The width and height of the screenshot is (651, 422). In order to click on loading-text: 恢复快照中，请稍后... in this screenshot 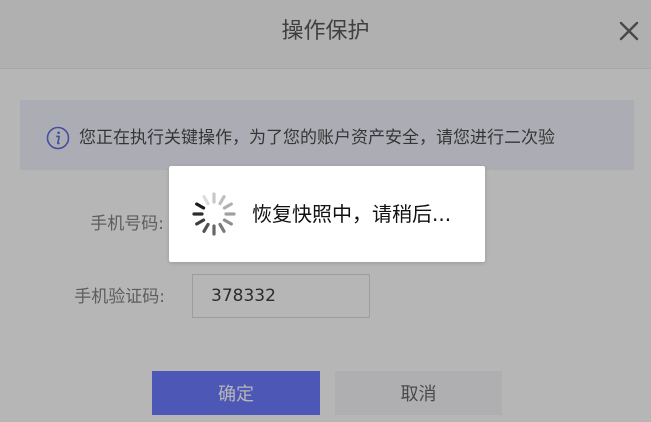, I will do `click(352, 214)`.